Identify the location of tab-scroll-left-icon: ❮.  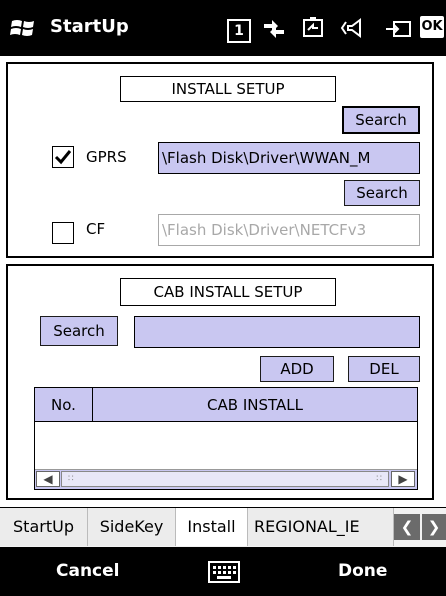
(407, 527).